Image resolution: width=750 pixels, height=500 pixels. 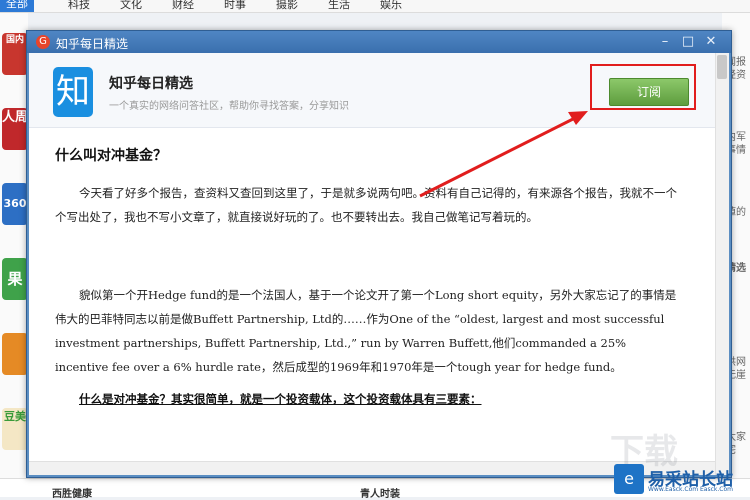 What do you see at coordinates (14, 254) in the screenshot?
I see `background-app-column: 国内 人周 360 果 豆美` at bounding box center [14, 254].